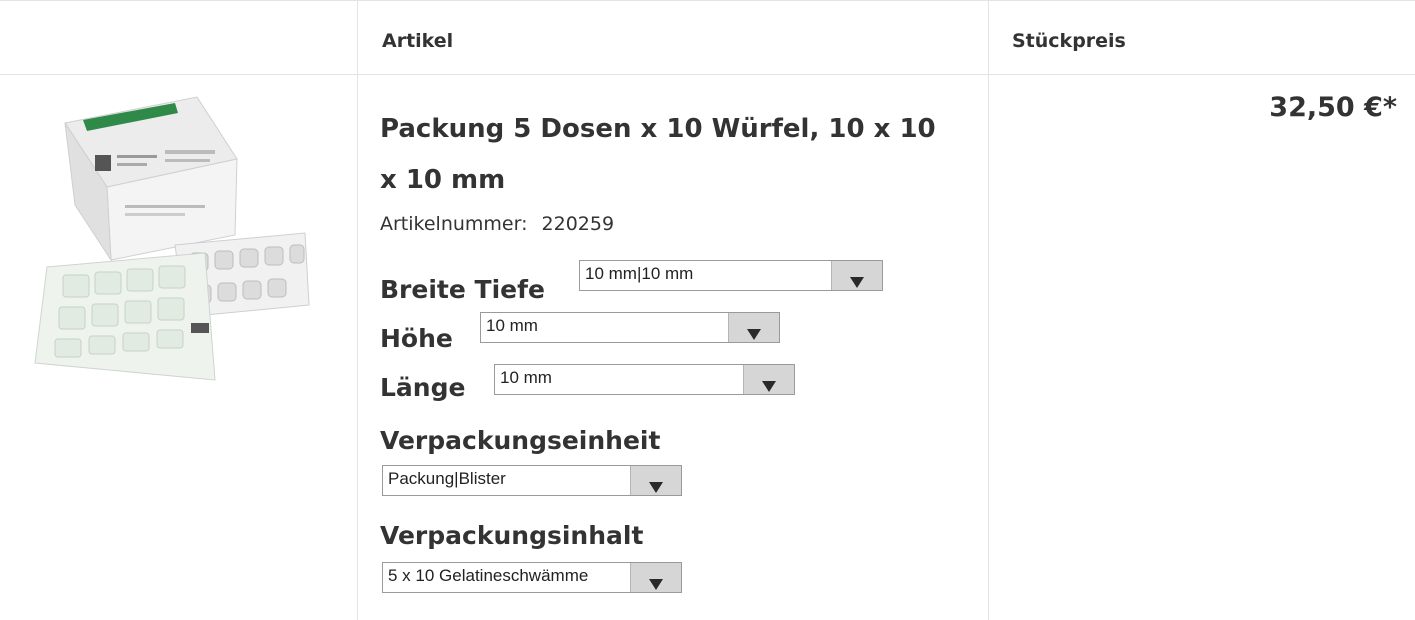 The width and height of the screenshot is (1415, 620). What do you see at coordinates (1069, 41) in the screenshot?
I see `header-unit-price: Stückpreis` at bounding box center [1069, 41].